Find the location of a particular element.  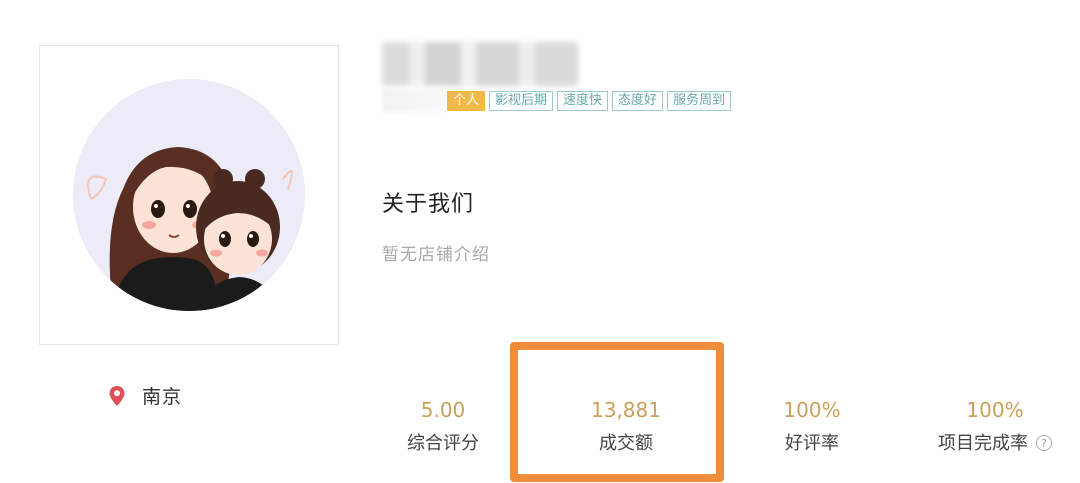

location-city: 南京 is located at coordinates (162, 397).